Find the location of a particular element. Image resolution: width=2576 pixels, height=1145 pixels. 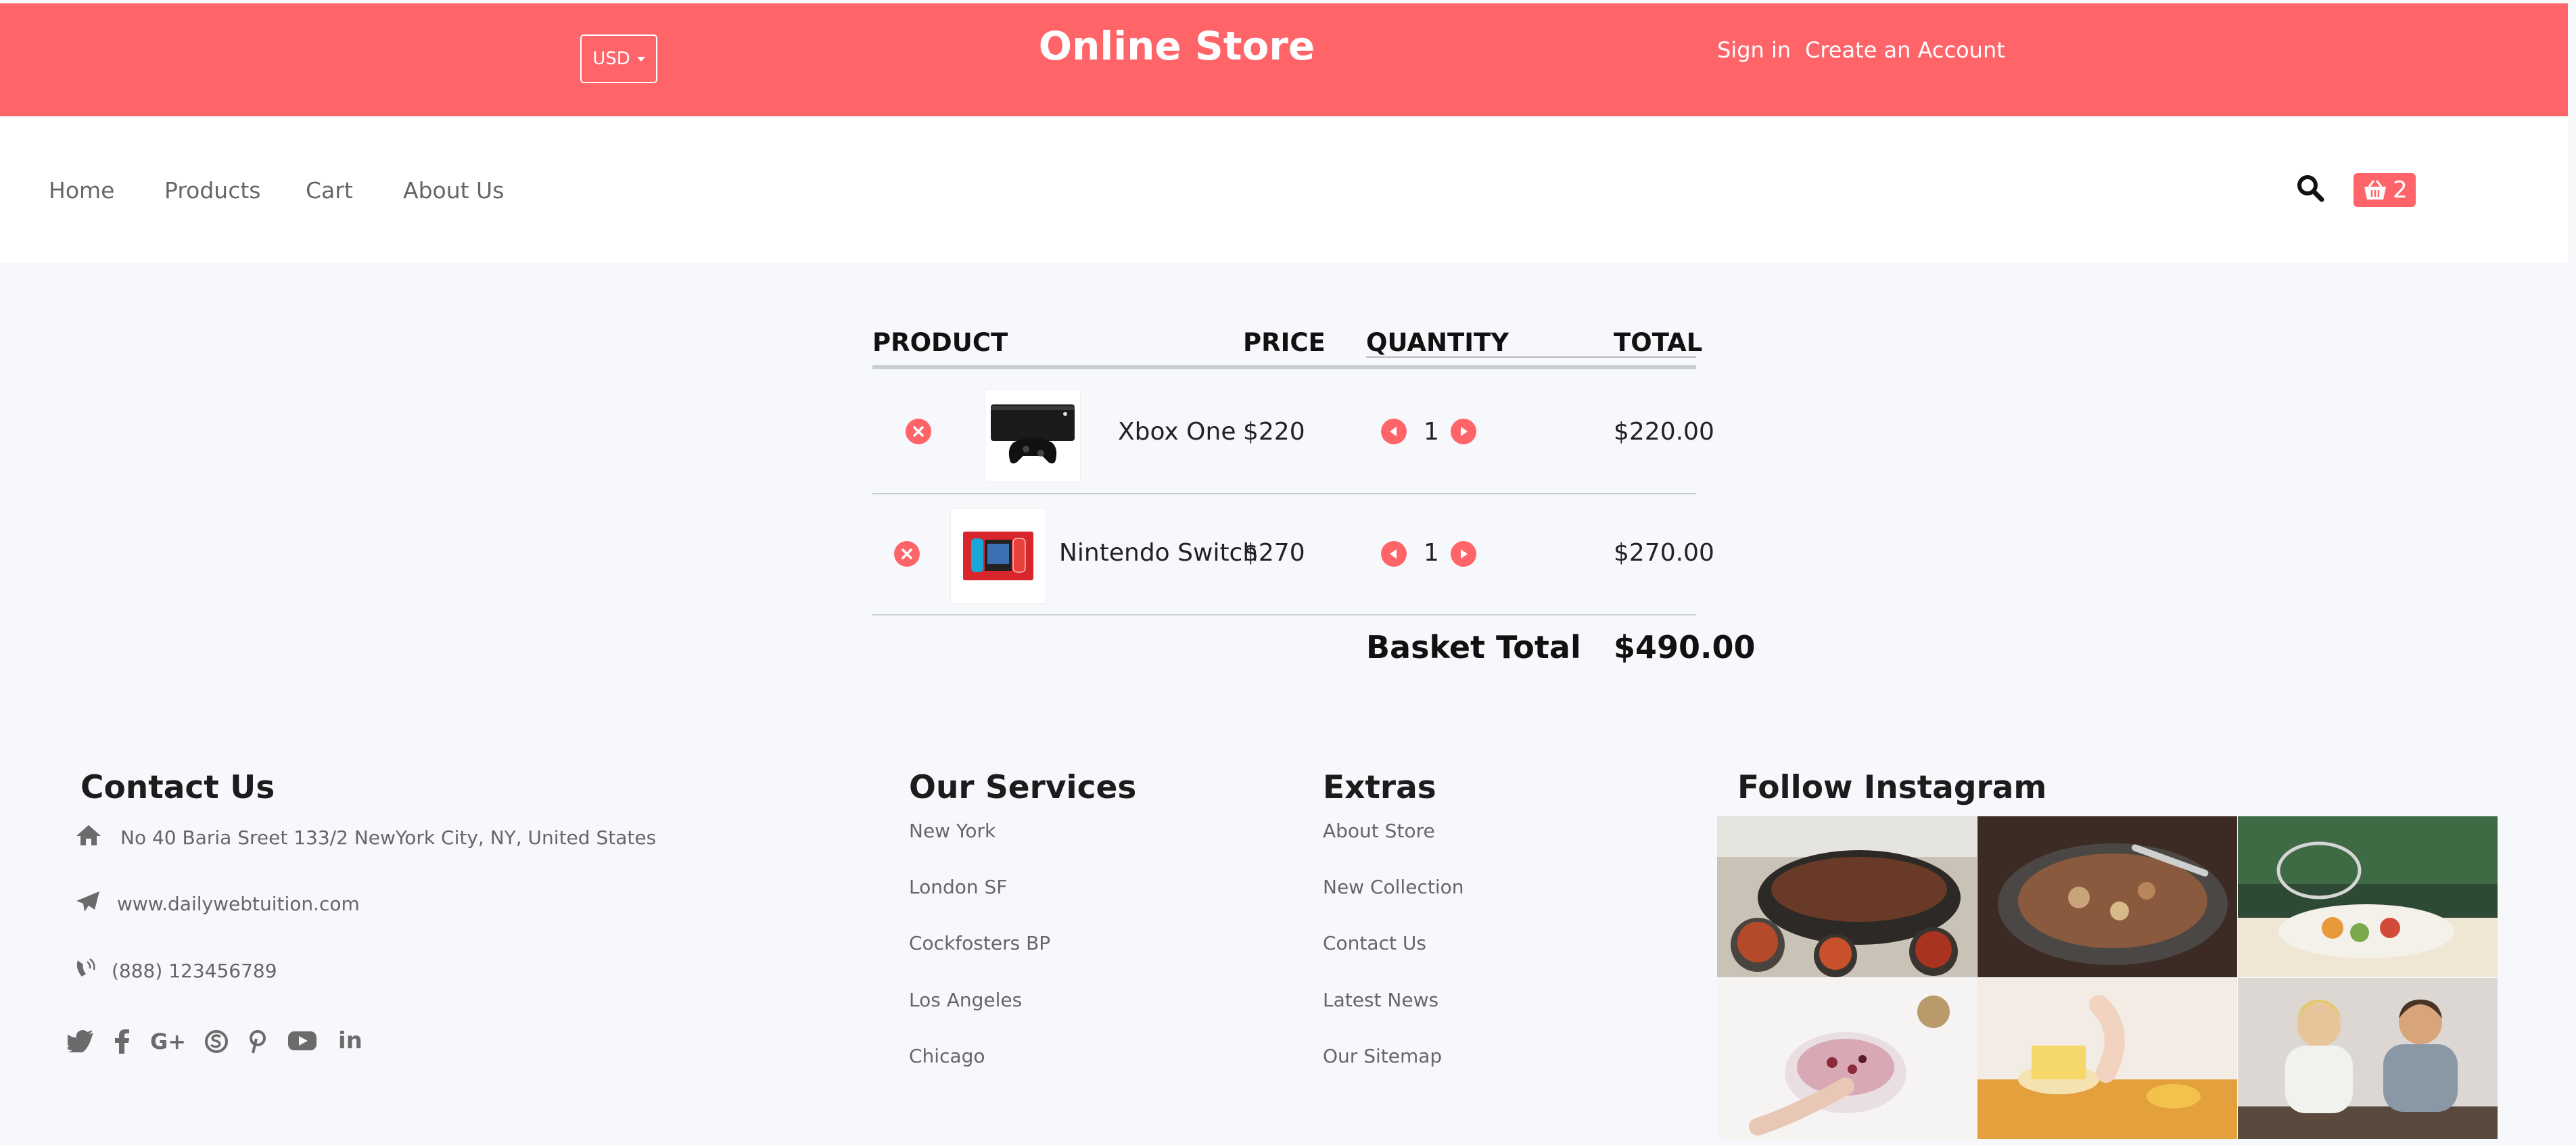

table-header-divider is located at coordinates (1284, 367).